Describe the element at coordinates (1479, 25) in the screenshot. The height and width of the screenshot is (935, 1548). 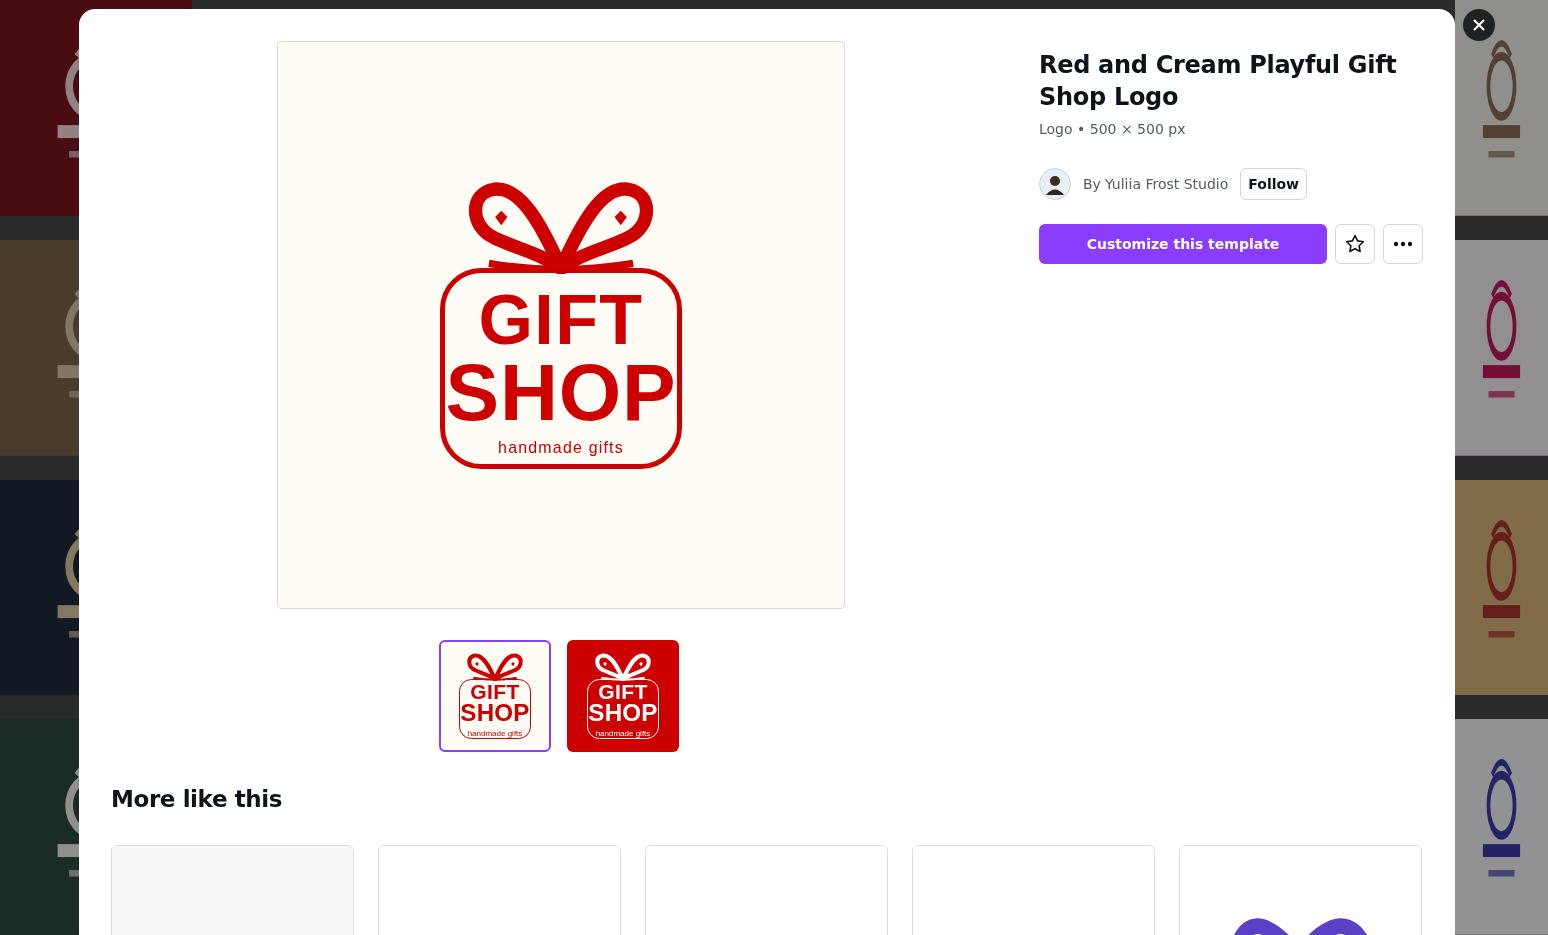
I see `close-icon` at that location.